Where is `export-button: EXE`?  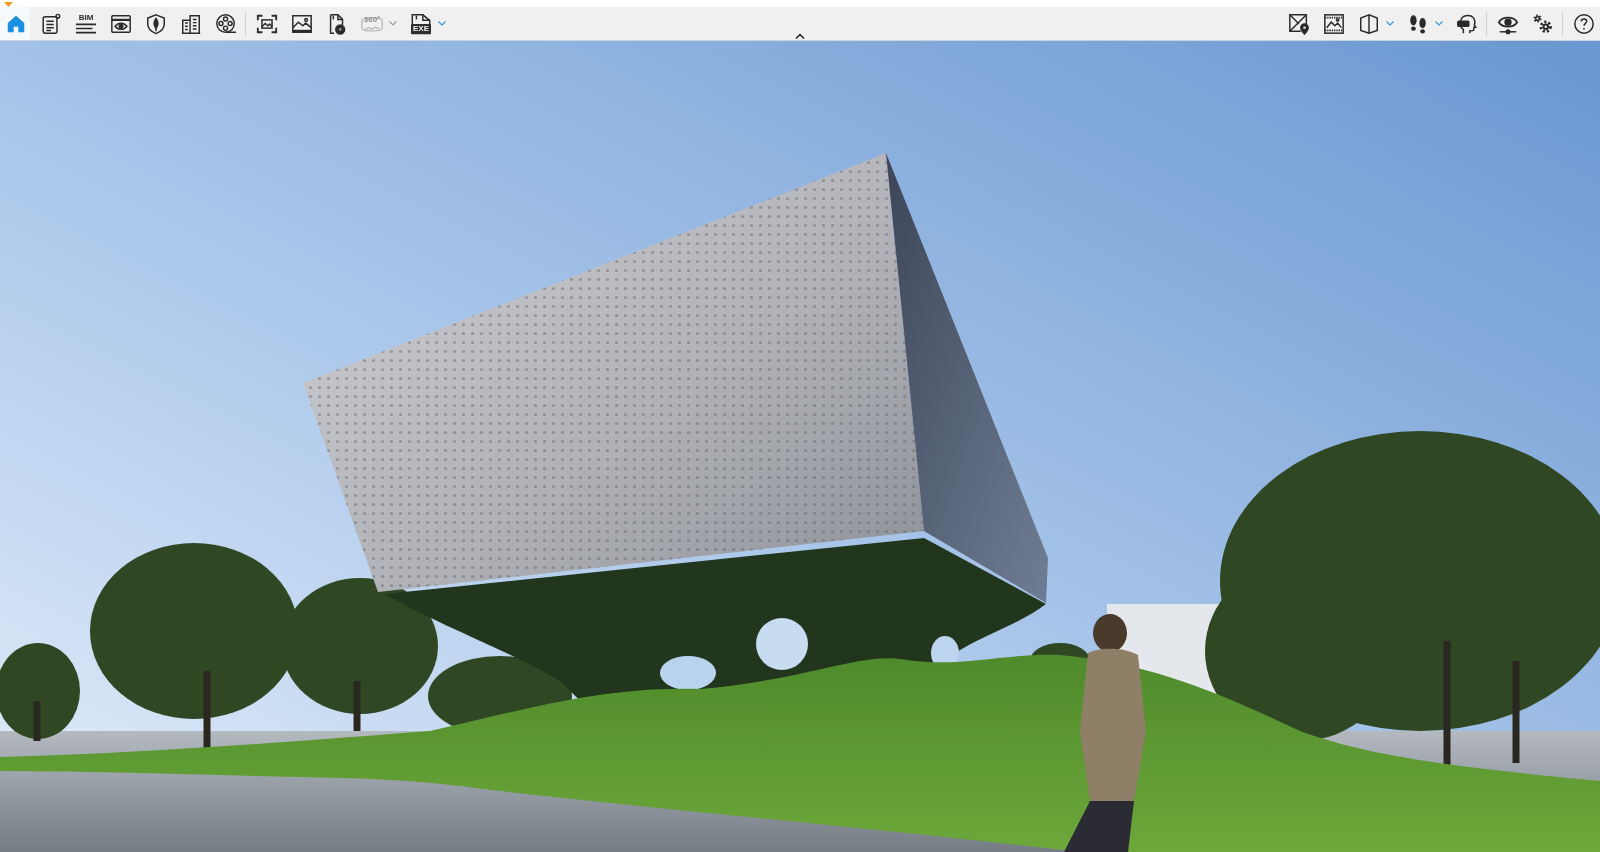 export-button: EXE is located at coordinates (427, 23).